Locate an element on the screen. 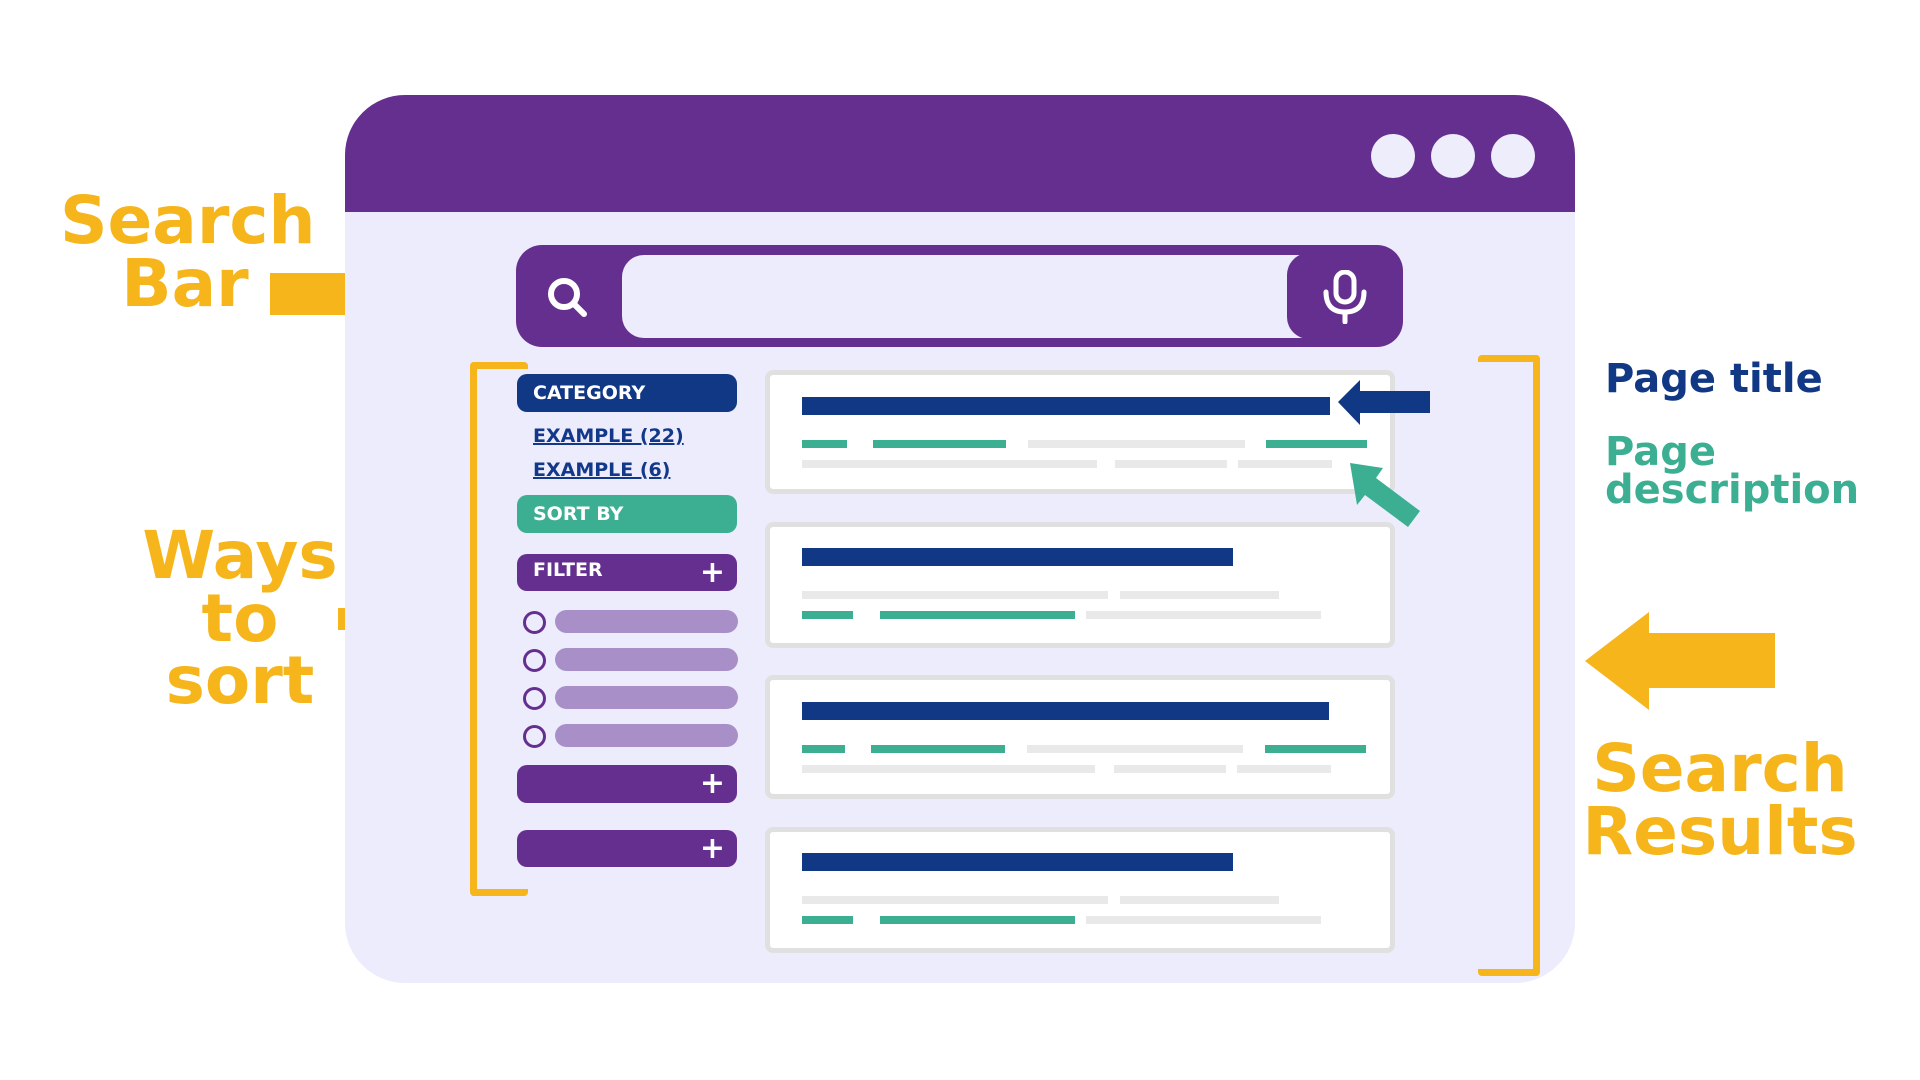 Image resolution: width=1920 pixels, height=1080 pixels. sort-by-label: SORT BY is located at coordinates (578, 514).